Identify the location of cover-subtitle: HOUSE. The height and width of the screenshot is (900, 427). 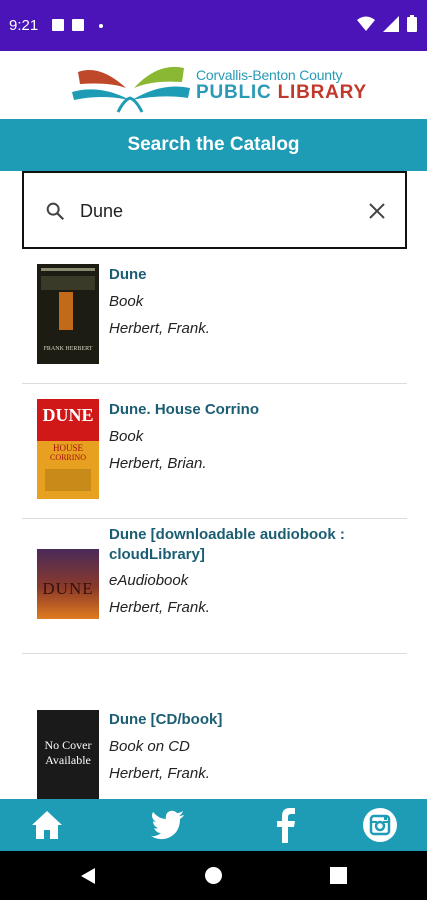
(67, 448).